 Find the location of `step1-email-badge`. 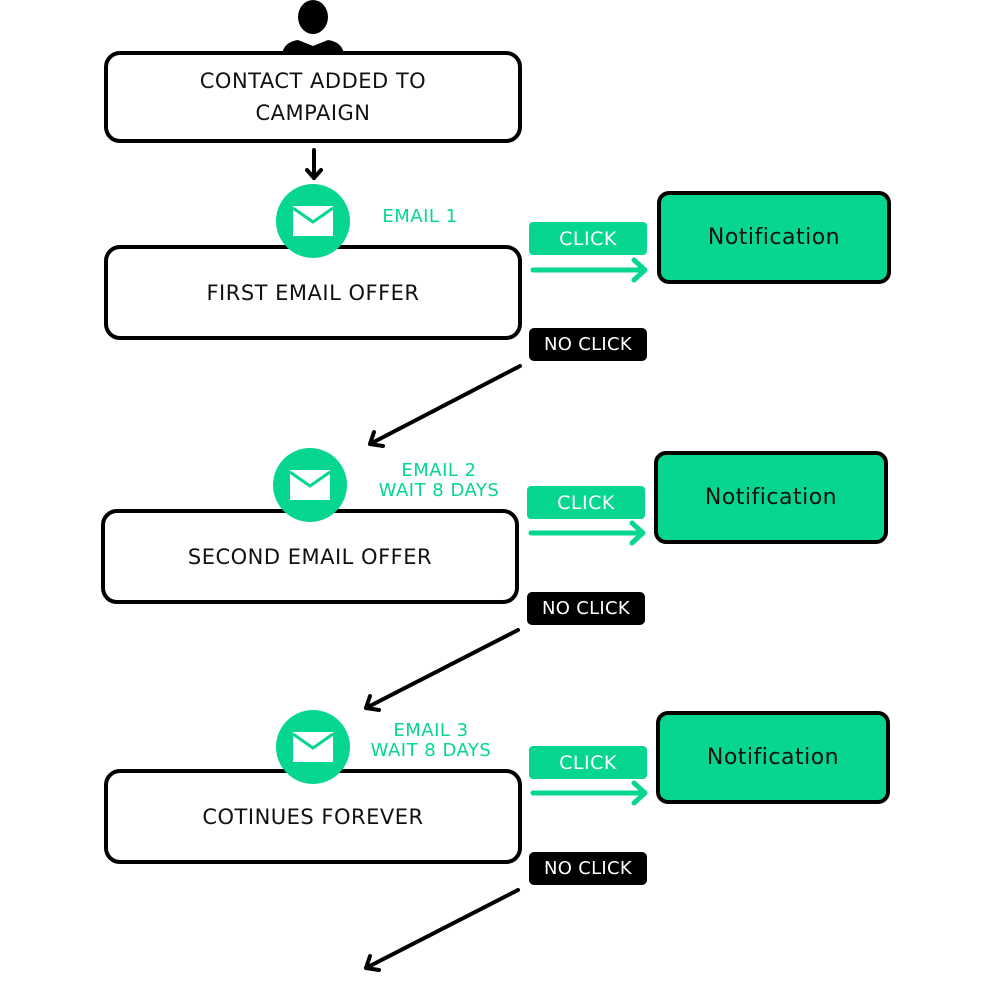

step1-email-badge is located at coordinates (313, 221).